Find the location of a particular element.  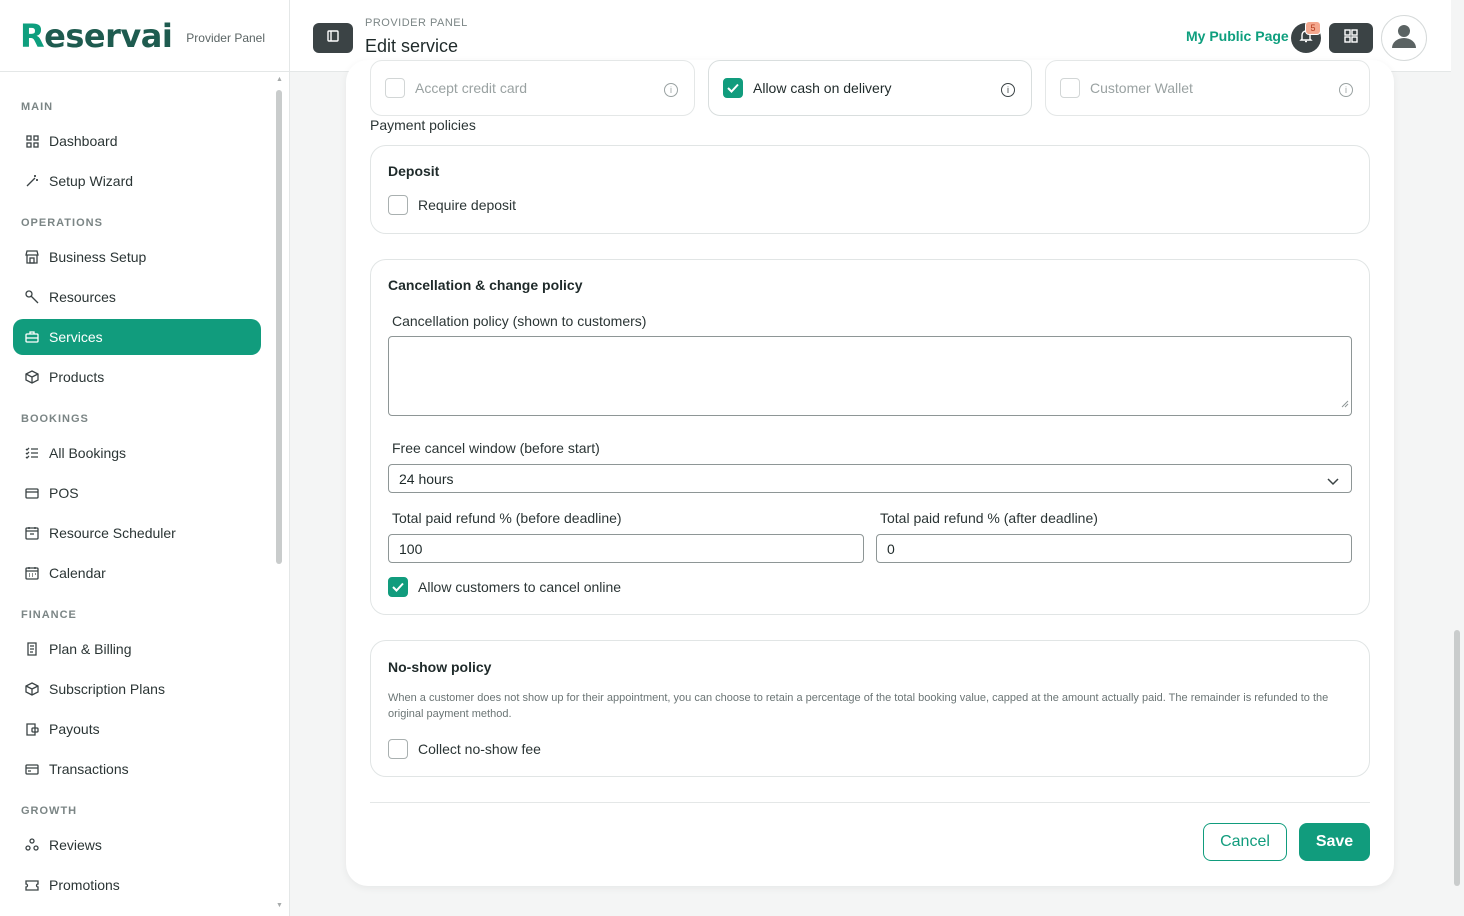

sidebar-item-label: Resource Scheduler is located at coordinates (112, 533).